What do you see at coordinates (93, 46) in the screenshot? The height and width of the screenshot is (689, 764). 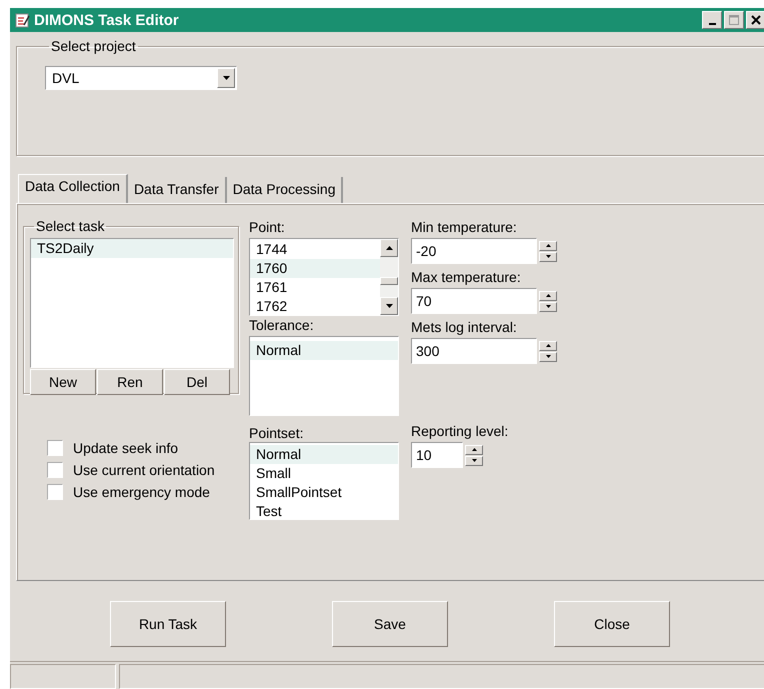 I see `group-label: Select project` at bounding box center [93, 46].